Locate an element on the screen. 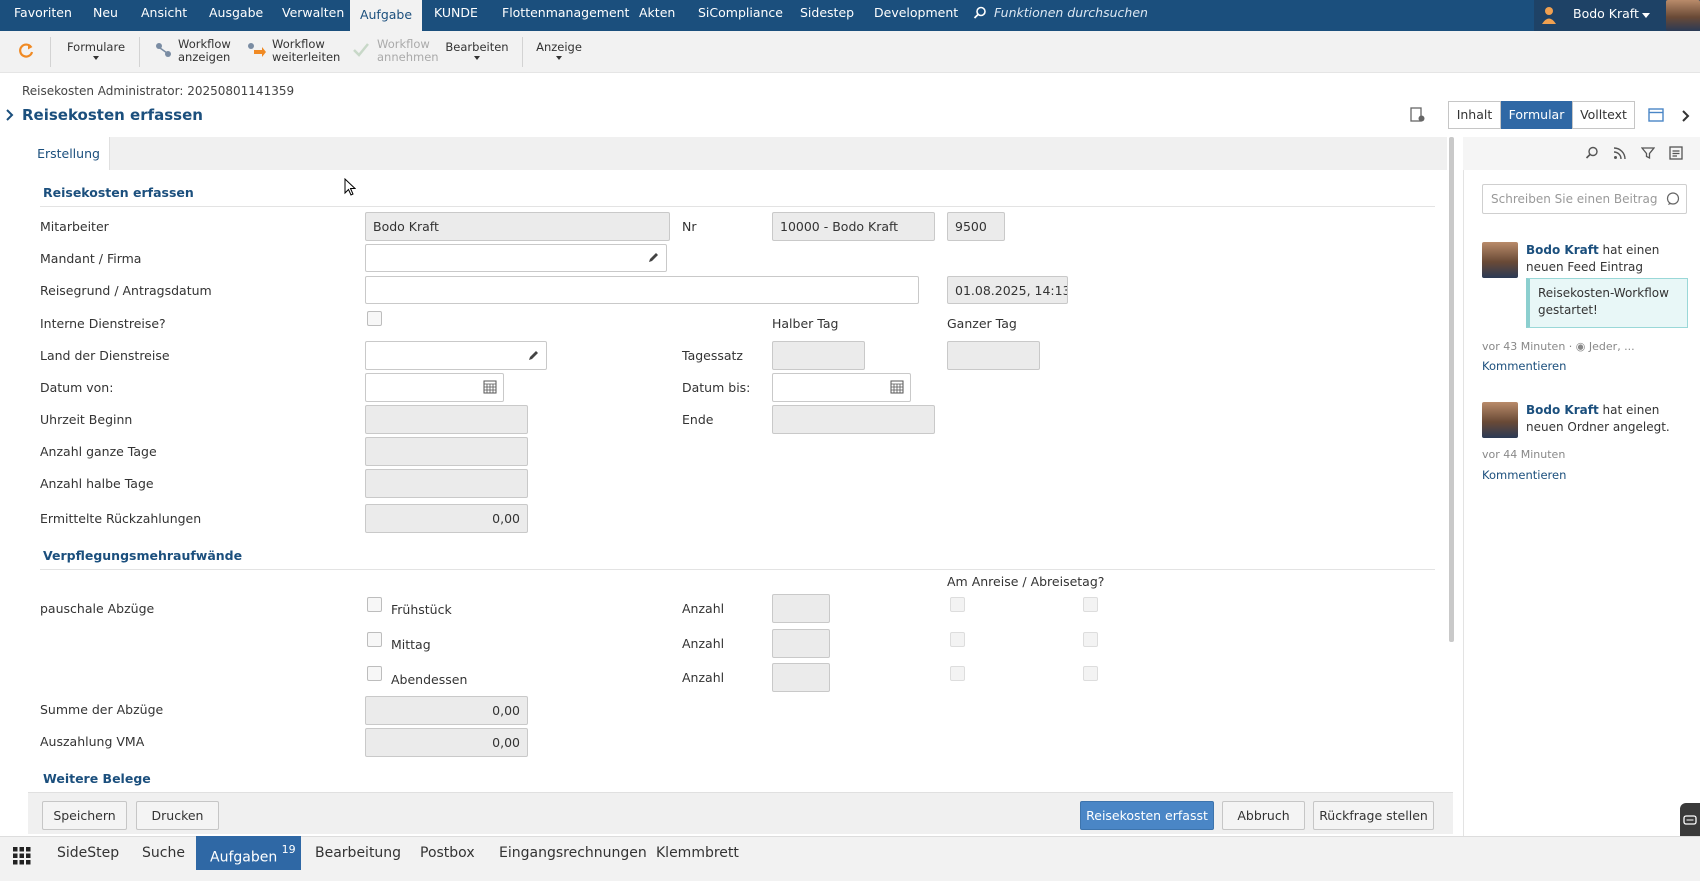 The width and height of the screenshot is (1700, 881). refresh-icon is located at coordinates (26, 52).